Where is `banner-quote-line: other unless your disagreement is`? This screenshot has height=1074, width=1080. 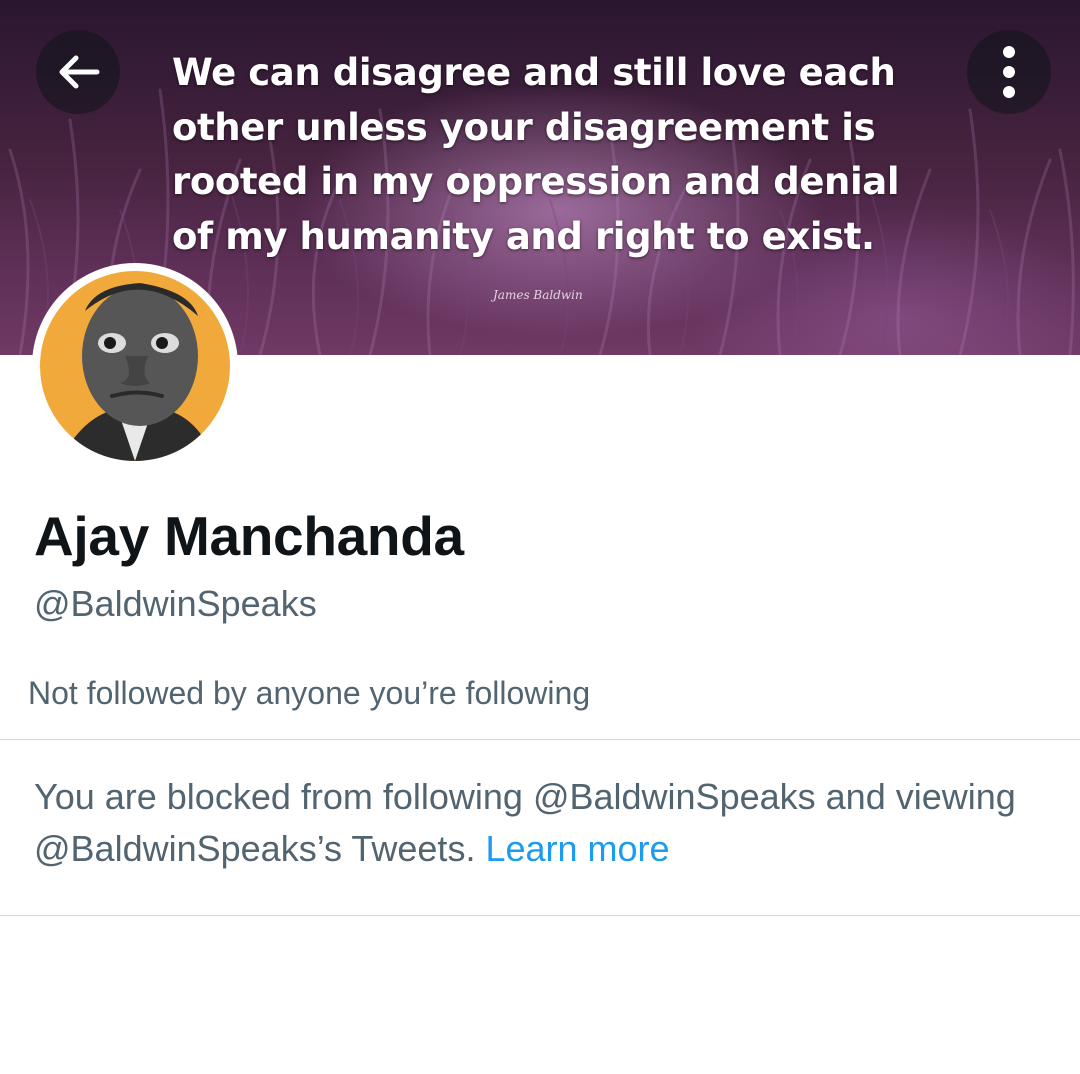
banner-quote-line: other unless your disagreement is is located at coordinates (524, 127).